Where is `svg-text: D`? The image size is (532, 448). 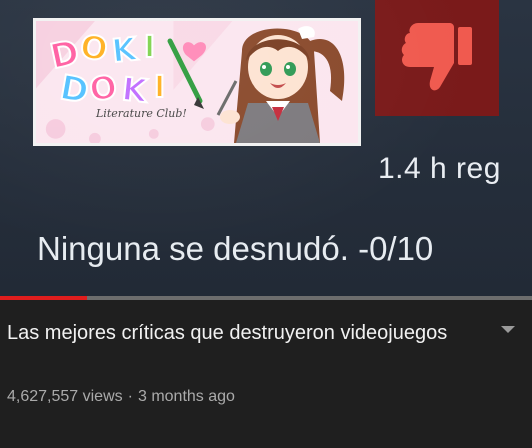 svg-text: D is located at coordinates (74, 89).